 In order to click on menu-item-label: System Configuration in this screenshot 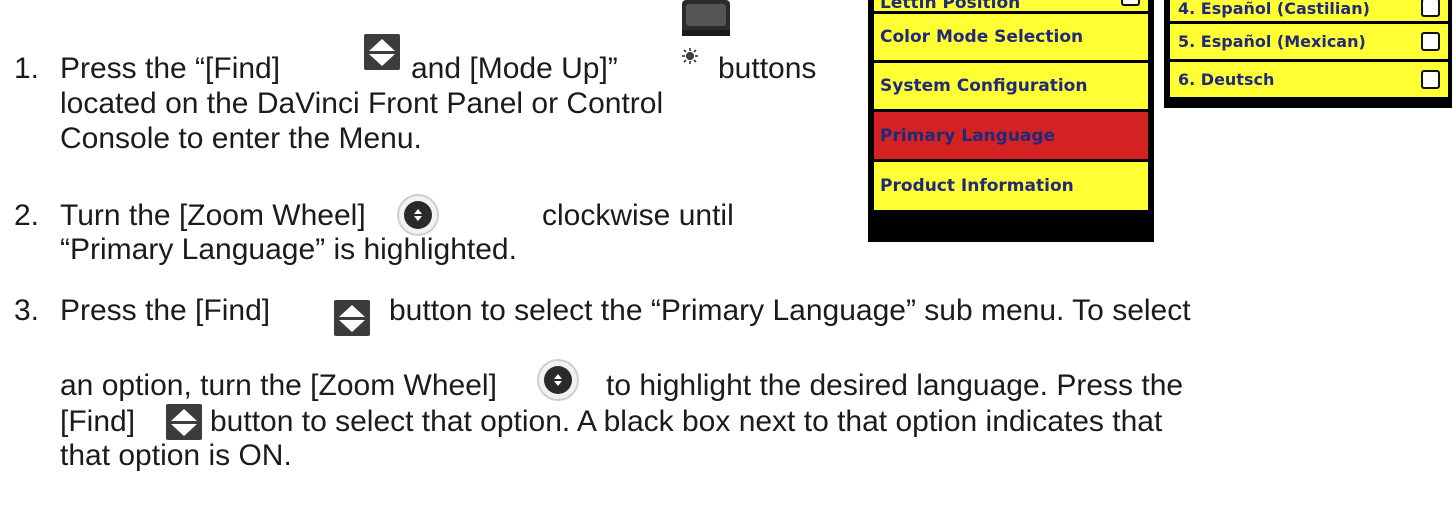, I will do `click(984, 86)`.